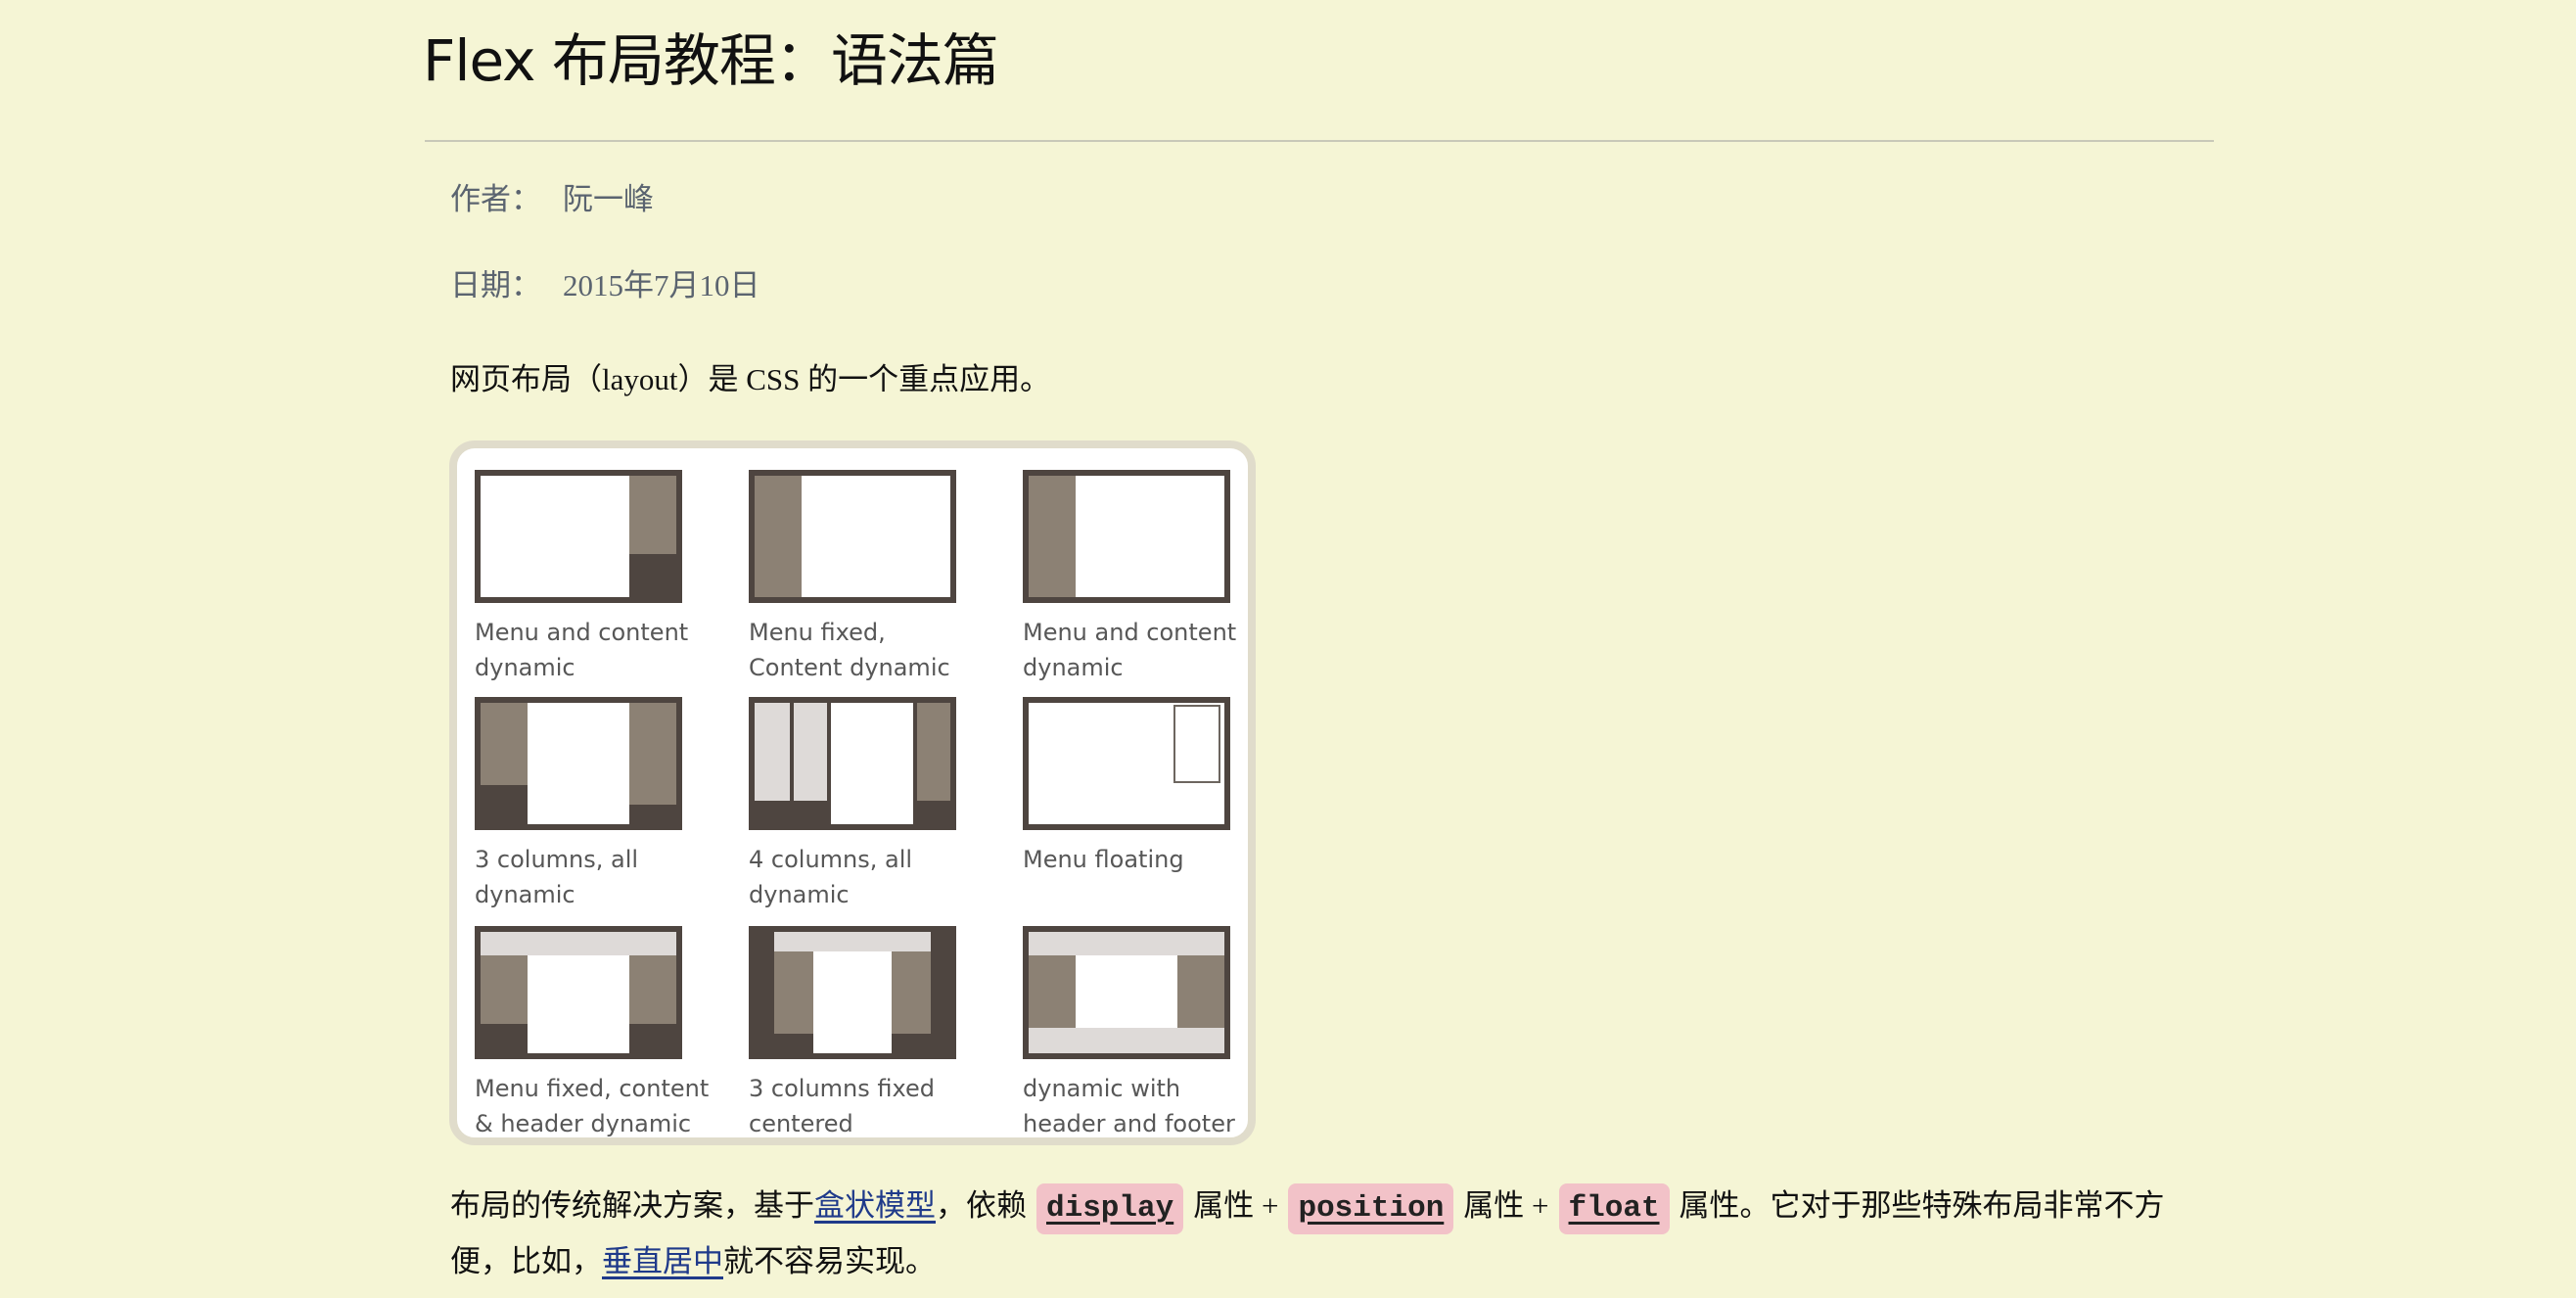  I want to click on author-line: 作者： 阮一峰, so click(552, 199).